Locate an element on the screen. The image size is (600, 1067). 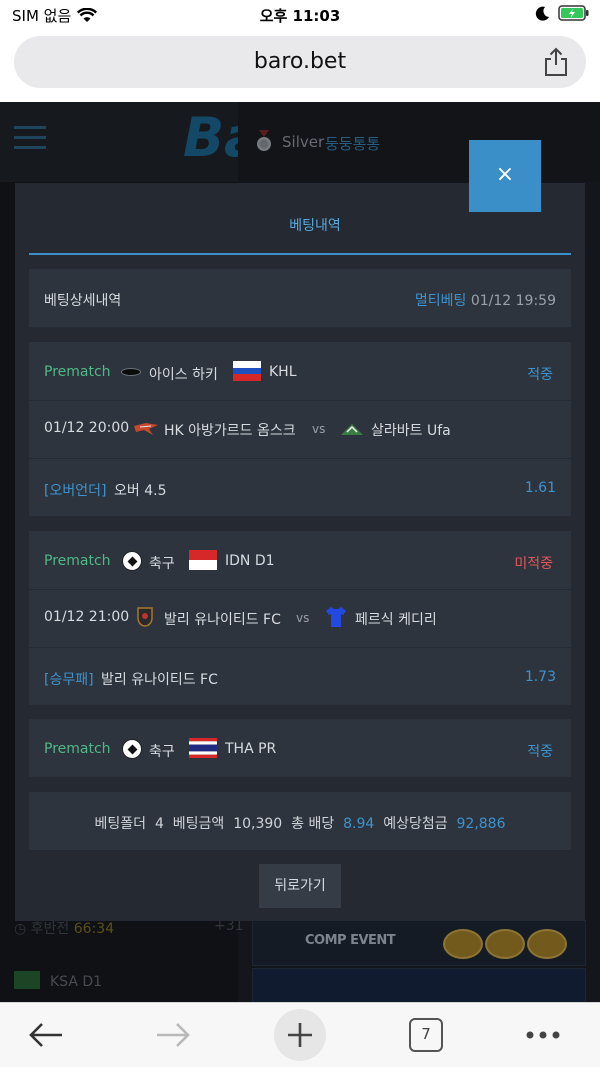
match-row: 01/12 20:00 HK 아방가르드 옴스크 vs 살라바트 Ufa is located at coordinates (300, 429).